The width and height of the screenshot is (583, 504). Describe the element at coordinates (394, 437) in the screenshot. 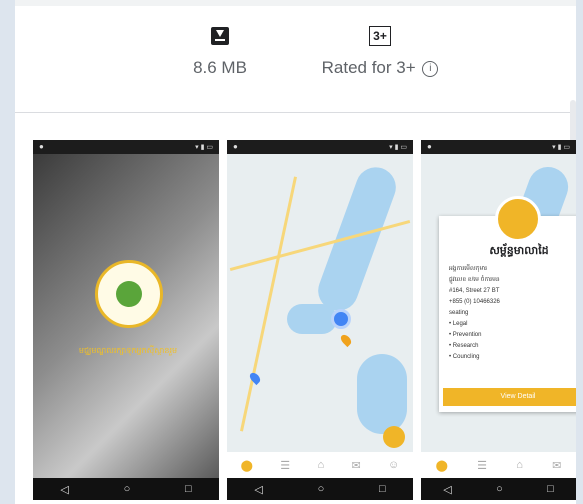

I see `map-action-button` at that location.